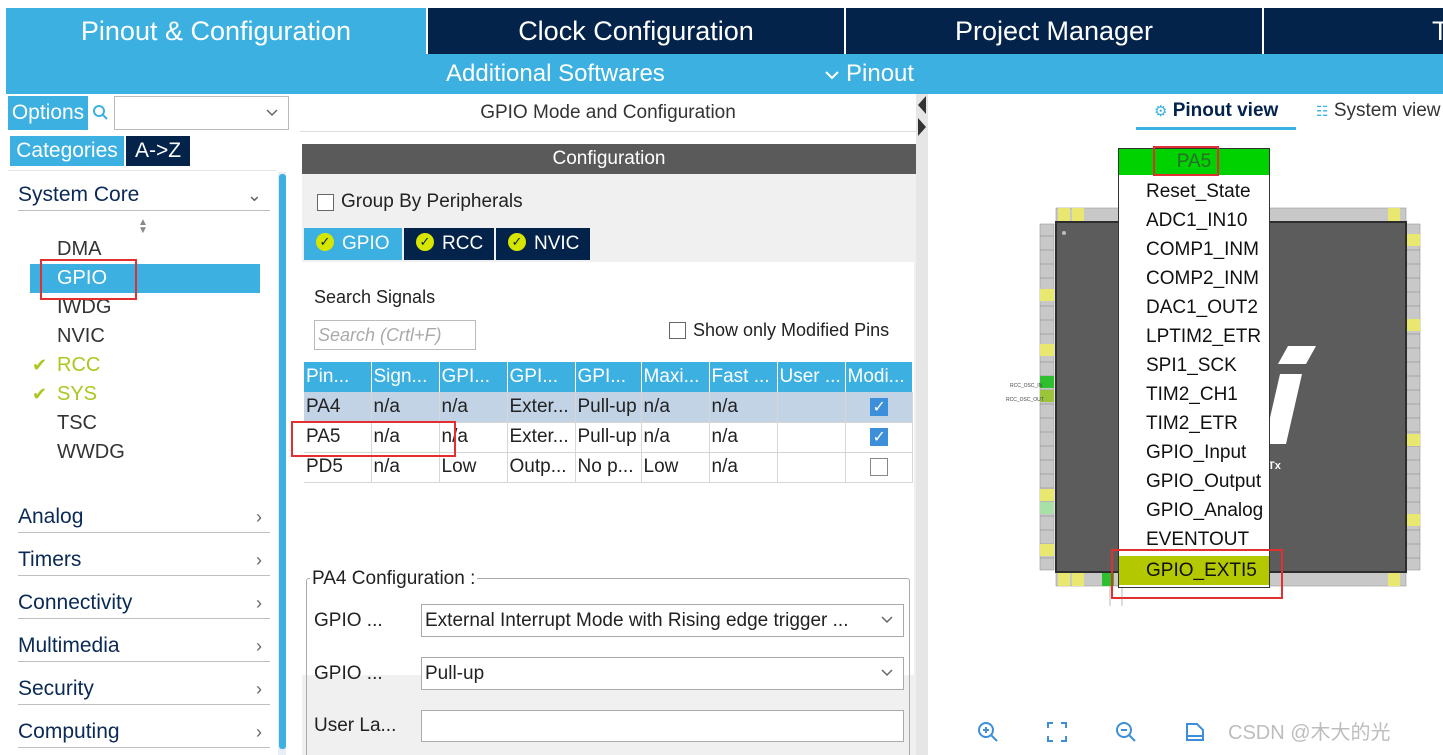  Describe the element at coordinates (463, 243) in the screenshot. I see `tab-label: RCC` at that location.